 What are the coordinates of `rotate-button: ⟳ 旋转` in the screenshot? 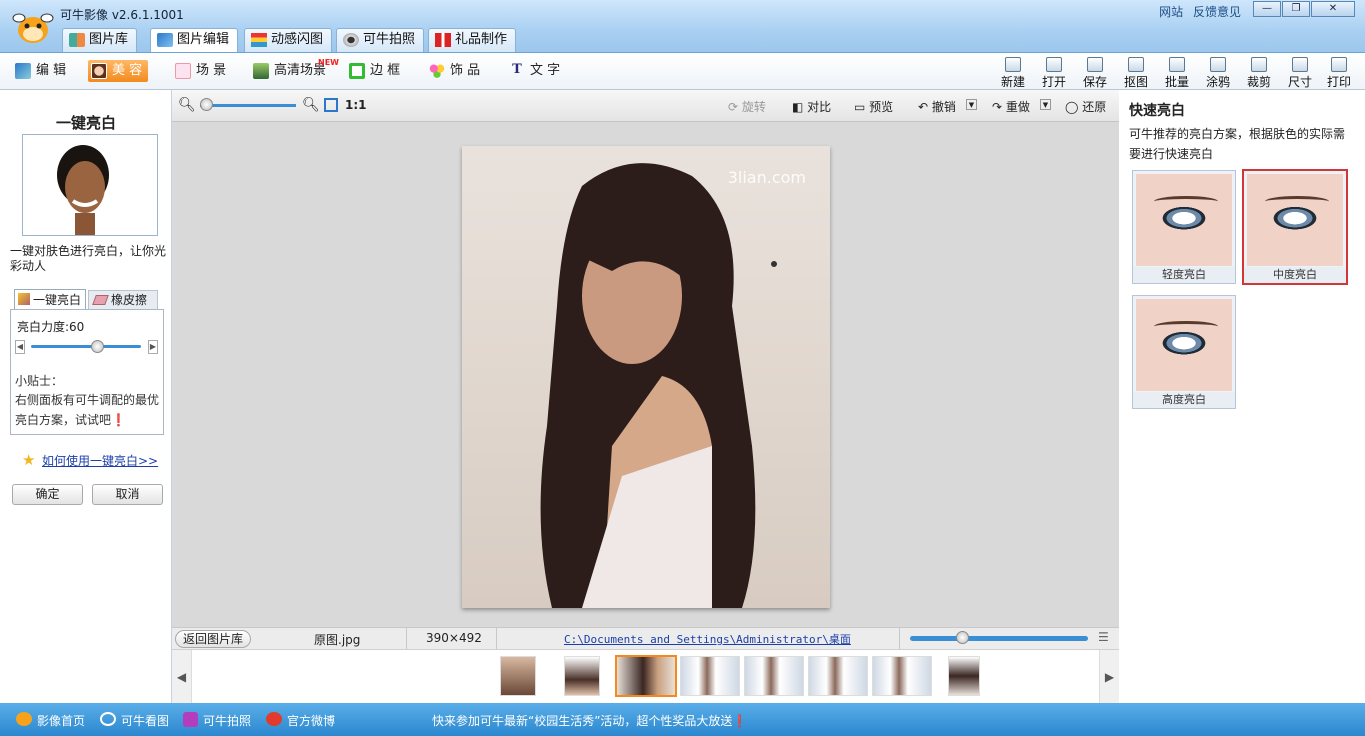 It's located at (747, 106).